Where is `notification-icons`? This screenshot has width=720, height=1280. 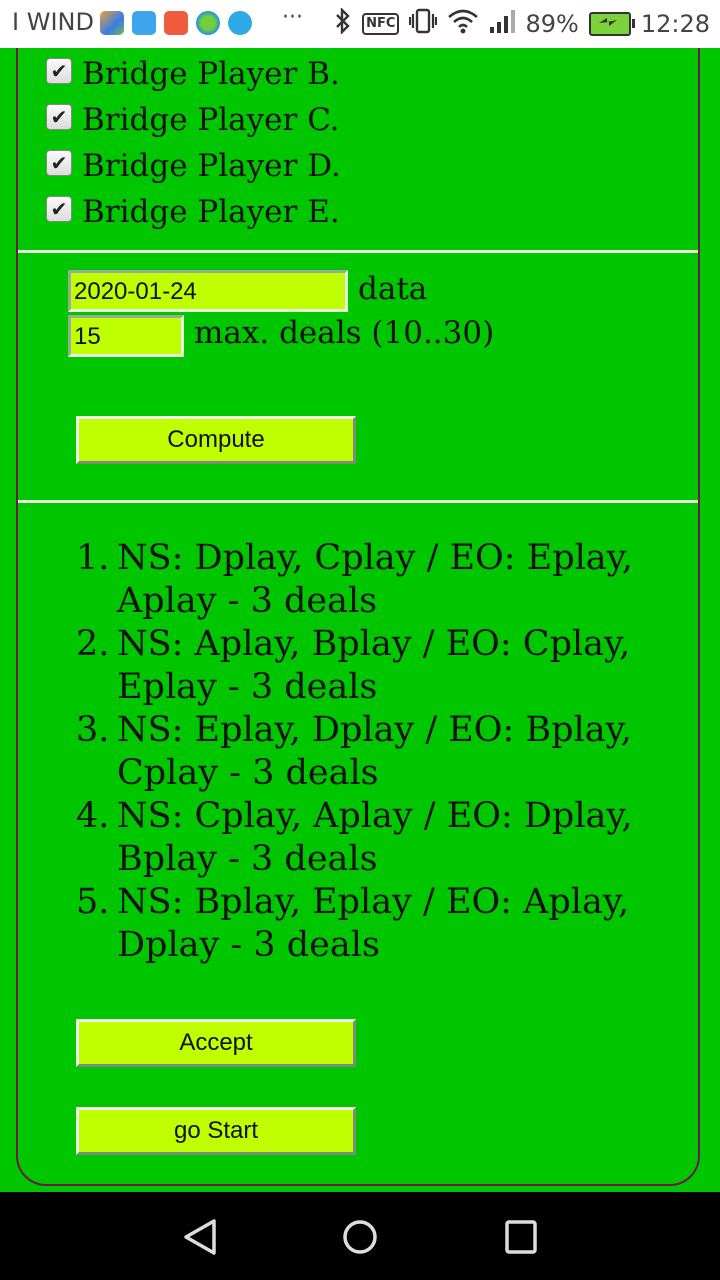
notification-icons is located at coordinates (176, 23).